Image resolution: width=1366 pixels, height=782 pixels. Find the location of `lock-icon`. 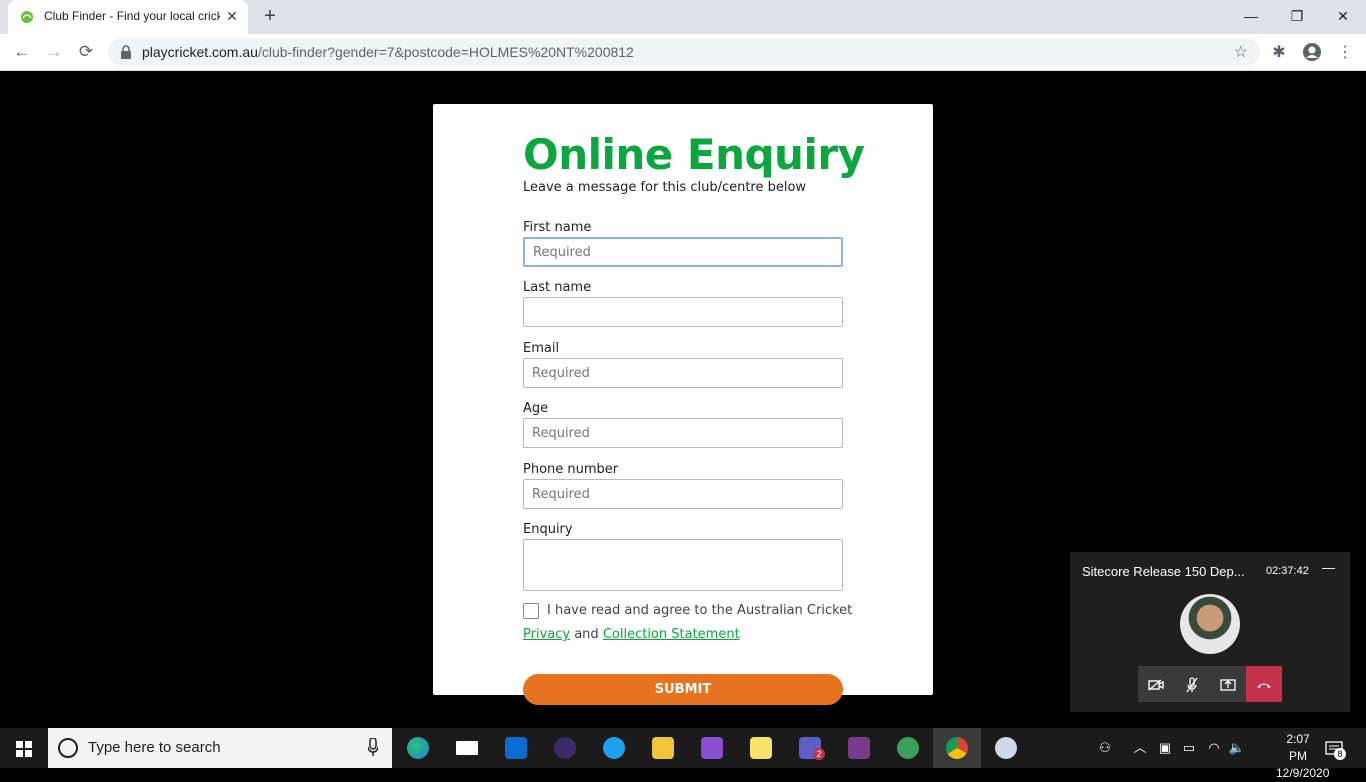

lock-icon is located at coordinates (126, 52).